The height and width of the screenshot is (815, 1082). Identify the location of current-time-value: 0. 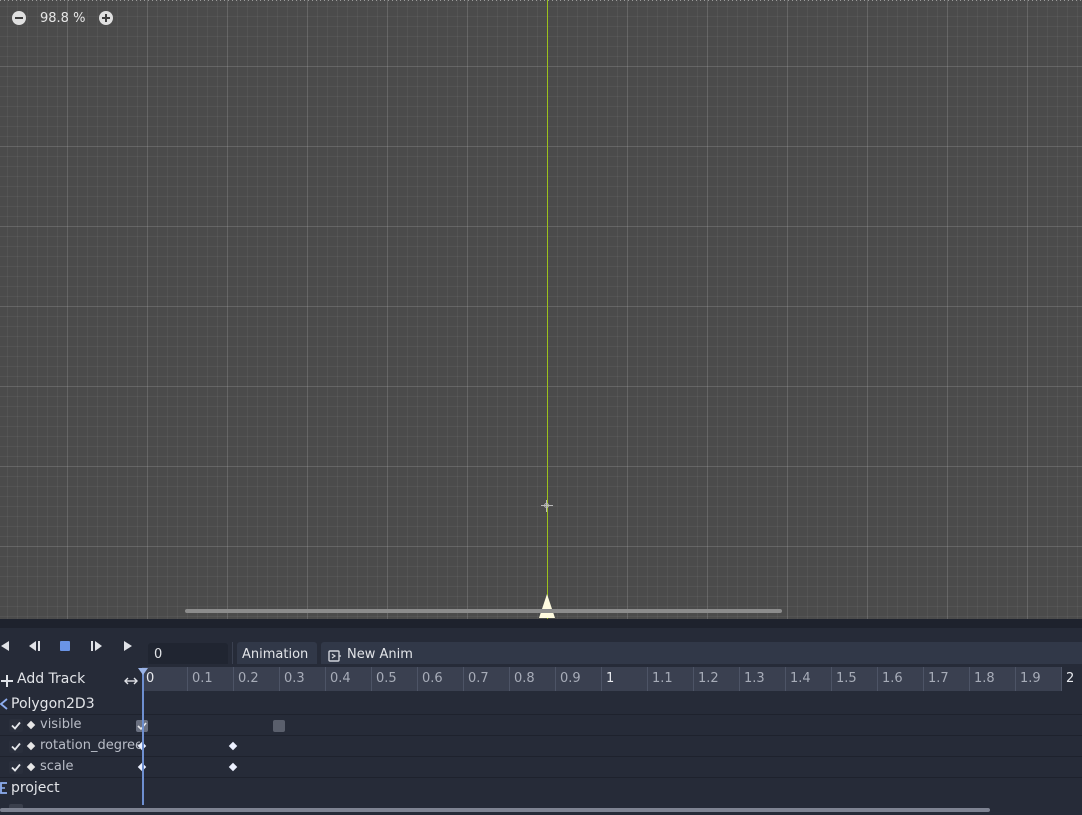
(158, 654).